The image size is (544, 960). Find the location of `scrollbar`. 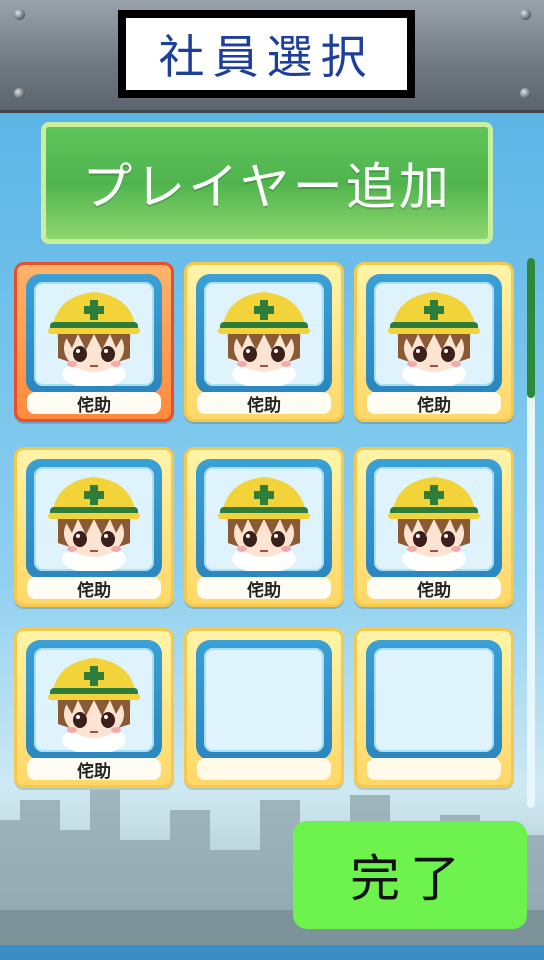

scrollbar is located at coordinates (531, 533).